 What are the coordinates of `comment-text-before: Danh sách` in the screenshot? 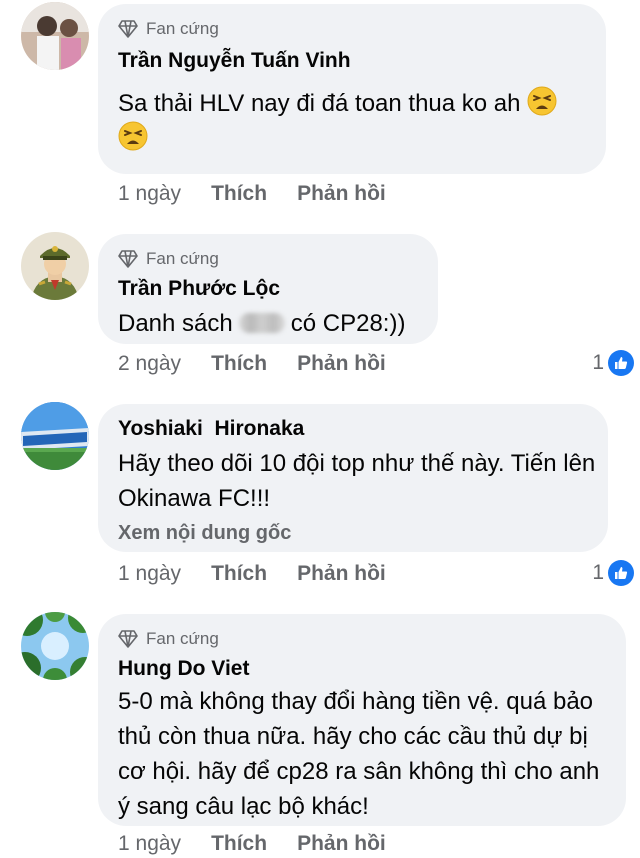 It's located at (175, 323).